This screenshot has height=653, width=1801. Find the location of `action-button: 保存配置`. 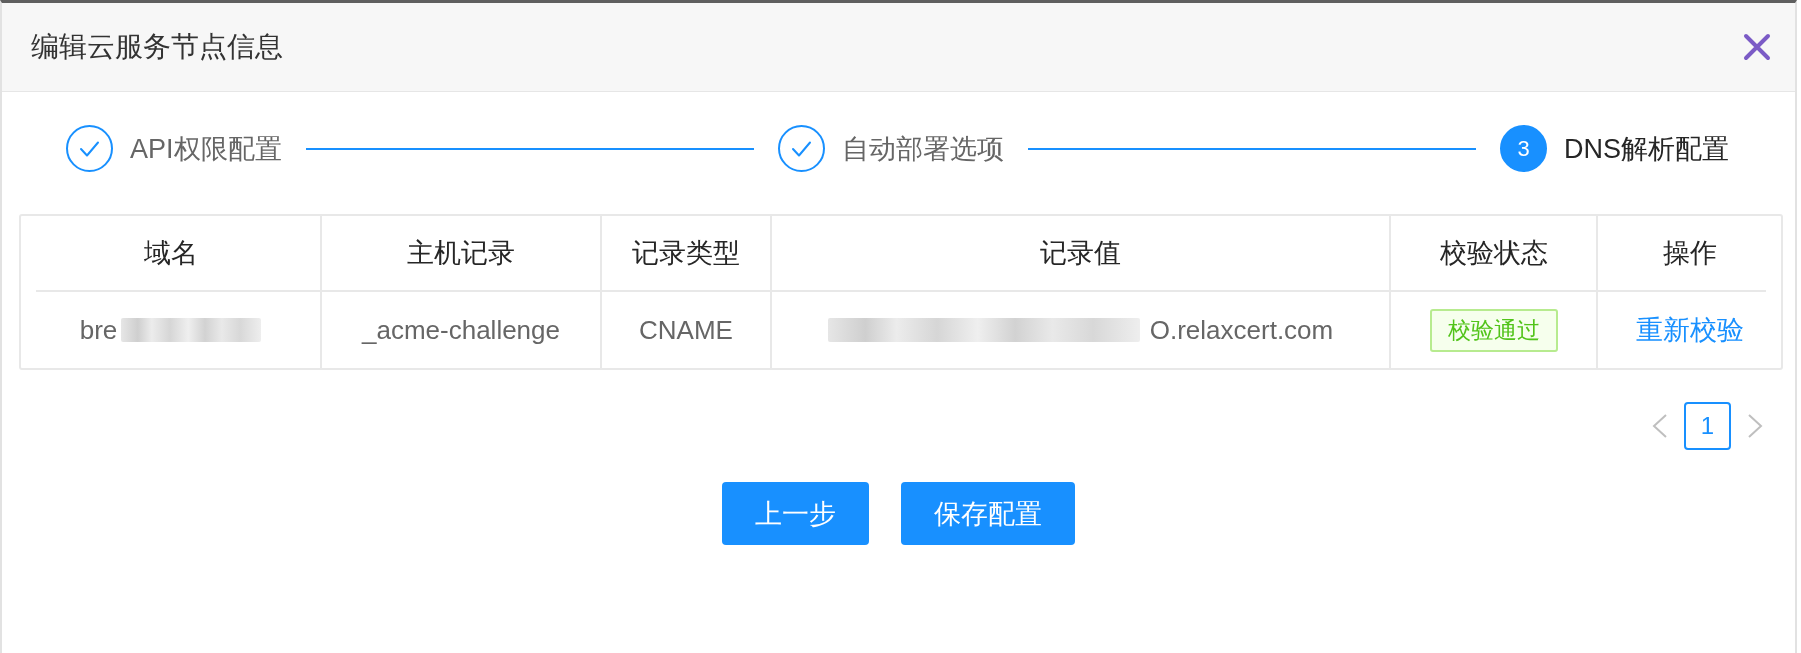

action-button: 保存配置 is located at coordinates (988, 513).